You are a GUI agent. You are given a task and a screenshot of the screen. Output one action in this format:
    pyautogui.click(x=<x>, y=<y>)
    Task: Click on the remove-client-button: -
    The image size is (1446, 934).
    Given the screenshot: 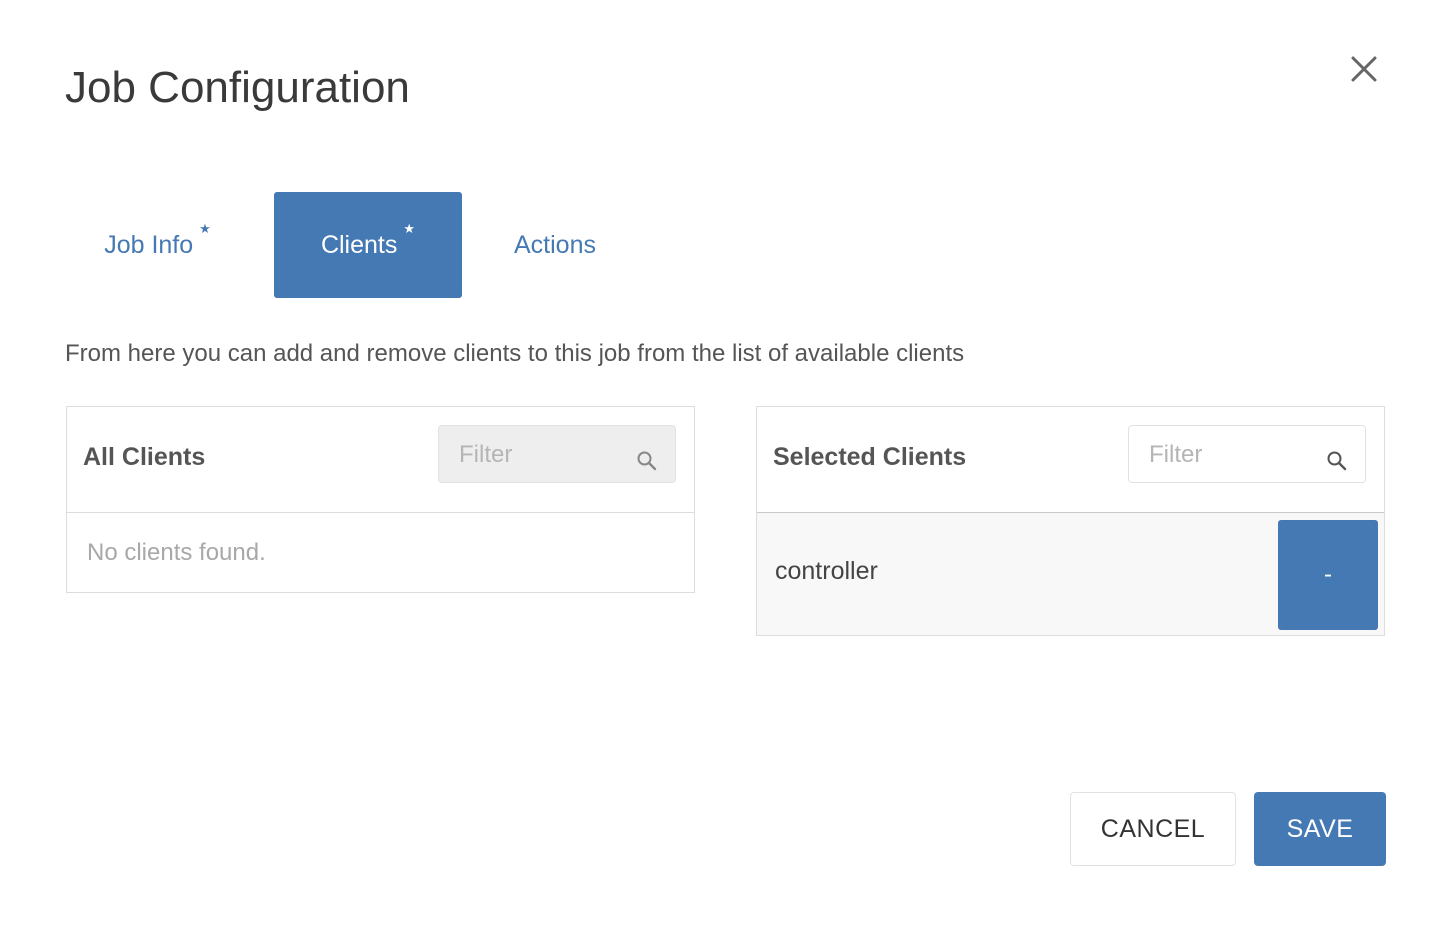 What is the action you would take?
    pyautogui.click(x=1328, y=575)
    